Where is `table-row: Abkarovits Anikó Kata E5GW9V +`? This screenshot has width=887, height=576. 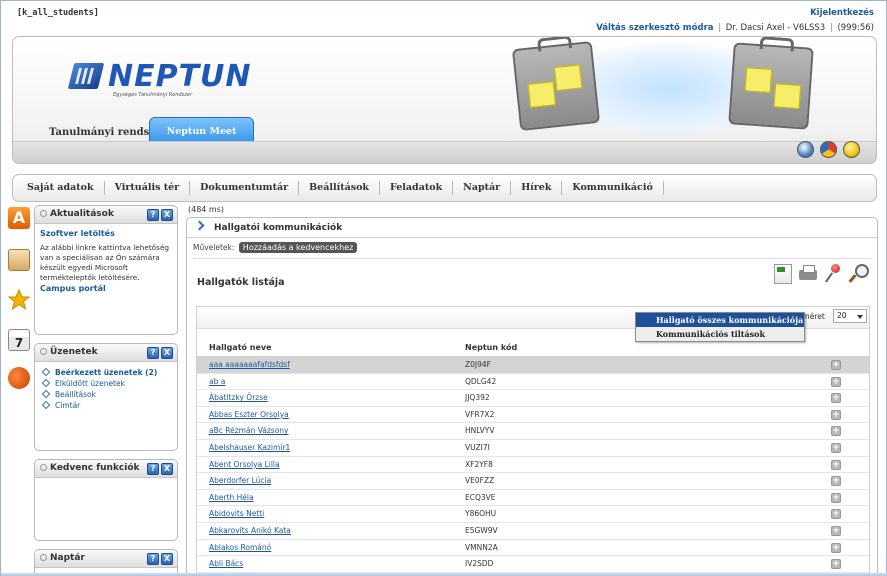 table-row: Abkarovits Anikó Kata E5GW9V + is located at coordinates (533, 531).